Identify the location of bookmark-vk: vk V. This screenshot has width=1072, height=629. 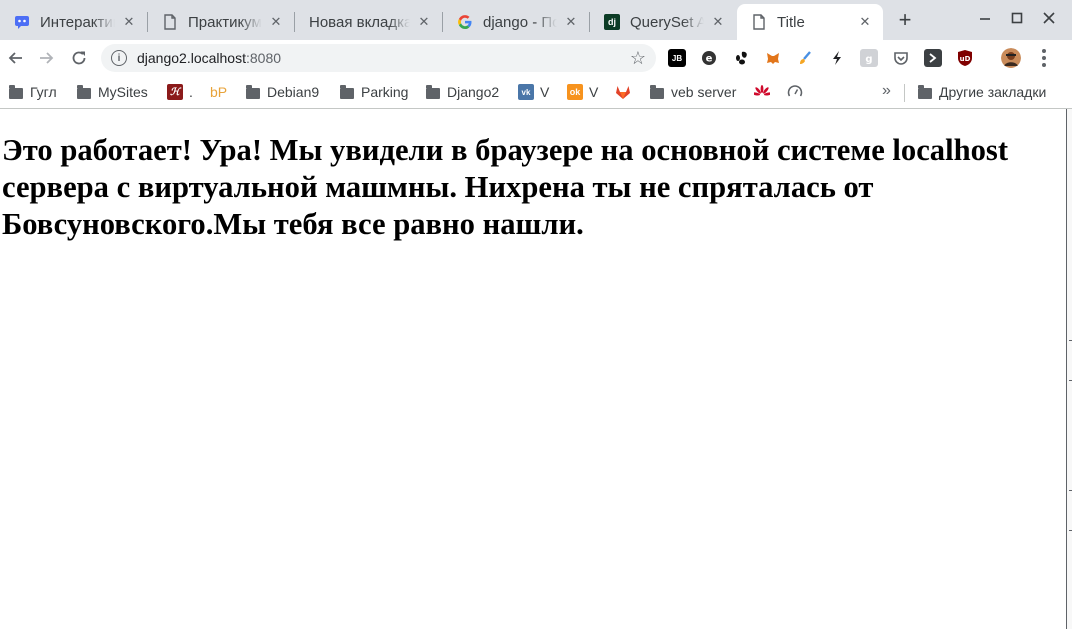
(533, 92).